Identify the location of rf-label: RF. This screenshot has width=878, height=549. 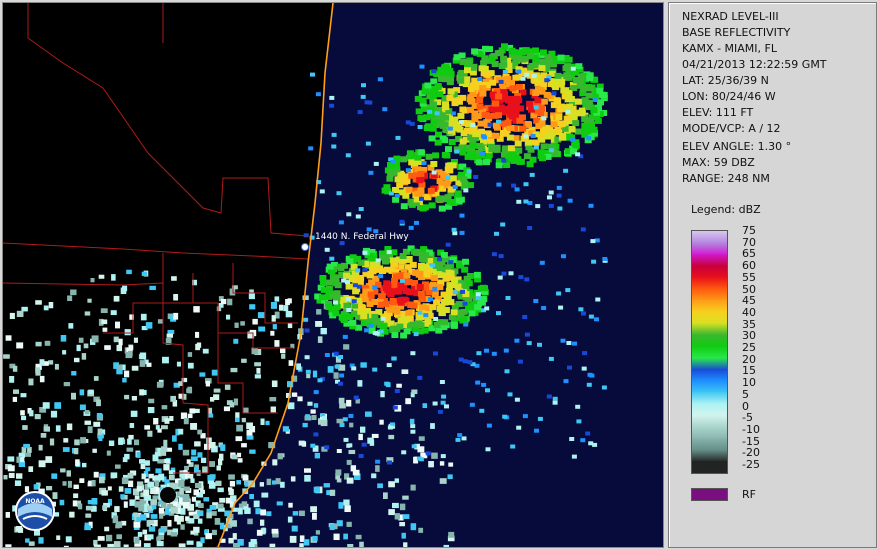
(749, 494).